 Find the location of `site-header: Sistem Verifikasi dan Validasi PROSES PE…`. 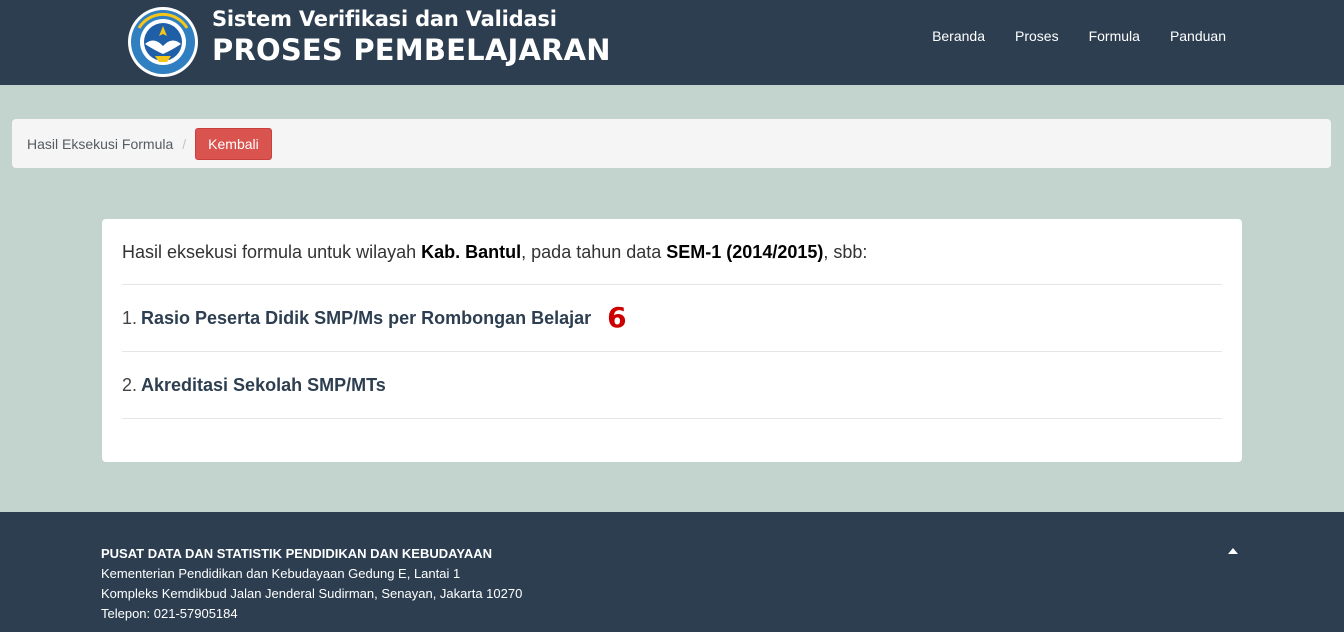

site-header: Sistem Verifikasi dan Validasi PROSES PE… is located at coordinates (672, 42).